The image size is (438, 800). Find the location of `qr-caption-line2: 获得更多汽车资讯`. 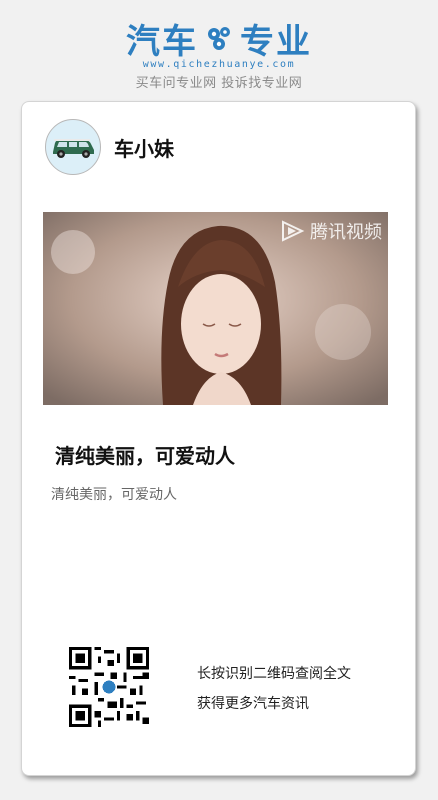

qr-caption-line2: 获得更多汽车资讯 is located at coordinates (253, 704).